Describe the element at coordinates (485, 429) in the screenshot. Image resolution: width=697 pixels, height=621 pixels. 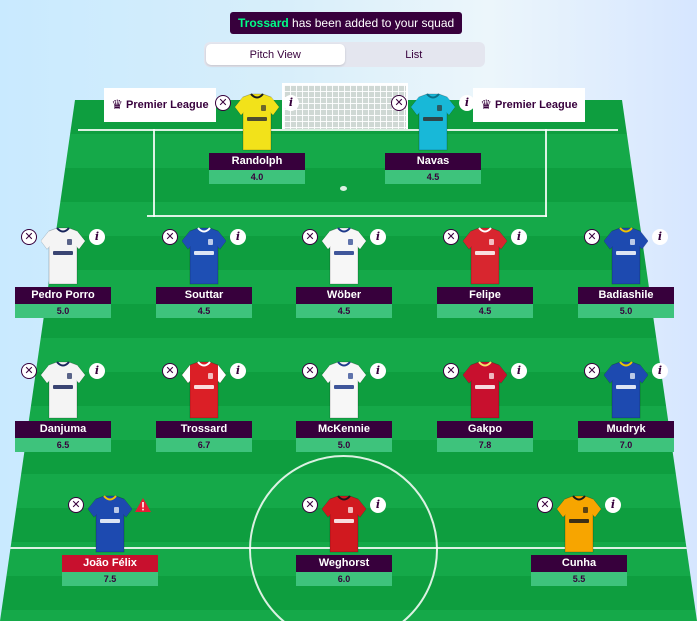
I see `player-name: Gakpo` at that location.